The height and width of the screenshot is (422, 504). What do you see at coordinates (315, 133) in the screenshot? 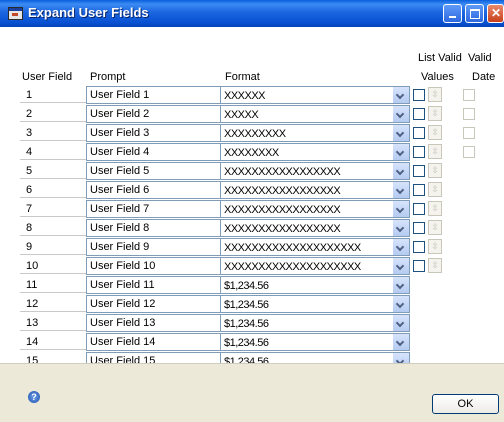
I see `format-dropdown: XXXXXXXXX` at bounding box center [315, 133].